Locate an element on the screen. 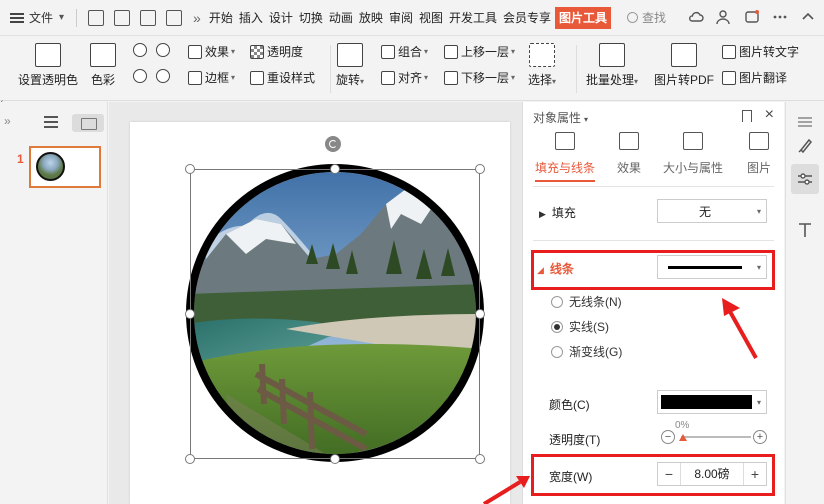 This screenshot has width=824, height=504. tab-effects: 效果 is located at coordinates (629, 154).